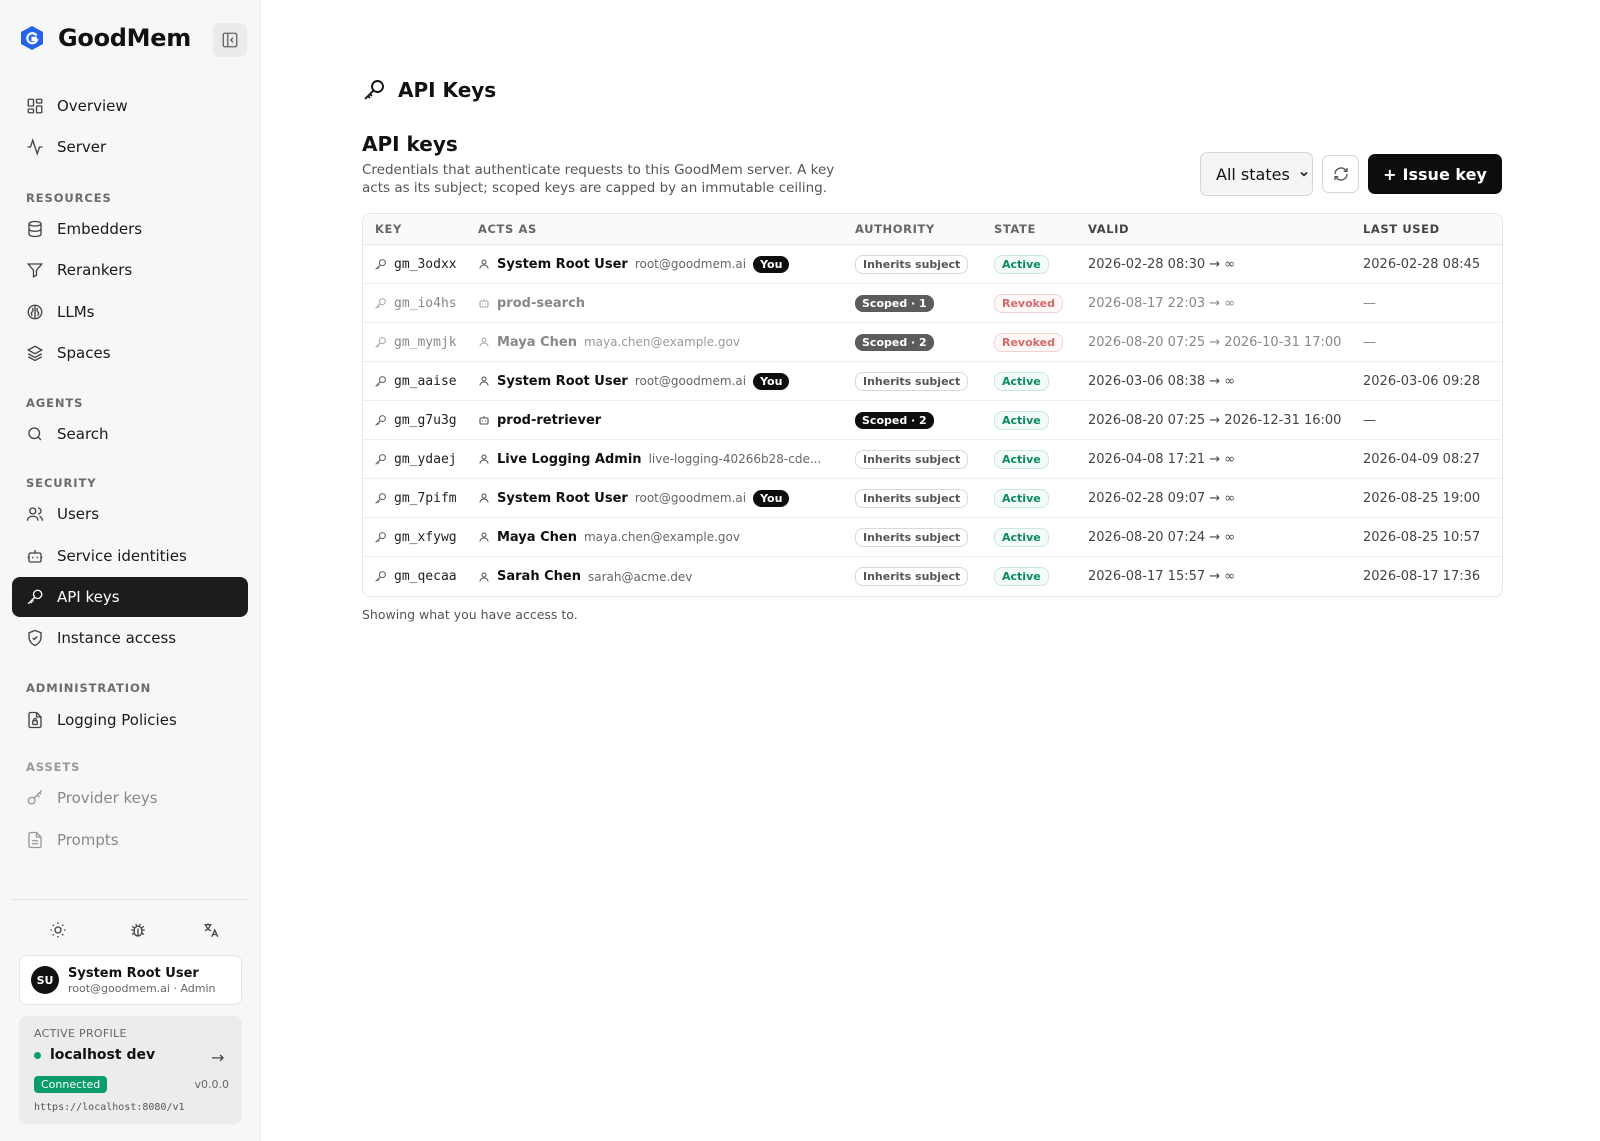 This screenshot has width=1600, height=1141. I want to click on debug-bug-icon, so click(138, 930).